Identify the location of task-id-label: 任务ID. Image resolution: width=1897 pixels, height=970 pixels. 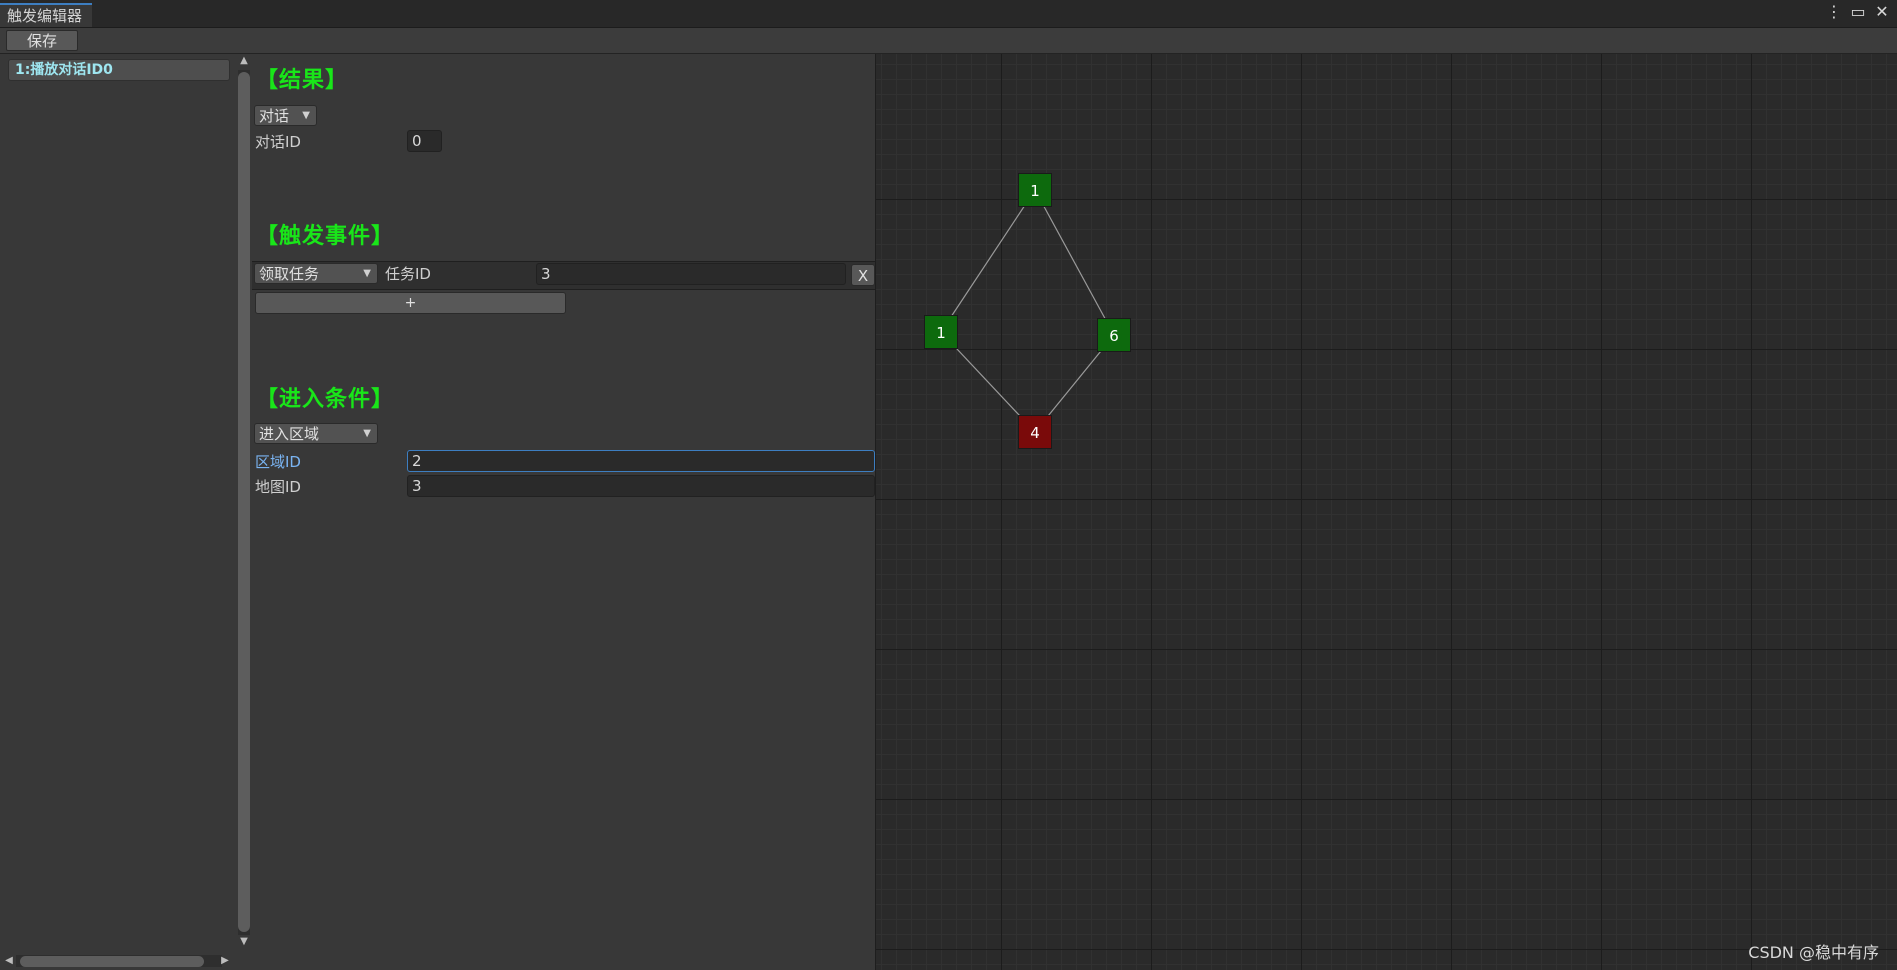
(408, 274).